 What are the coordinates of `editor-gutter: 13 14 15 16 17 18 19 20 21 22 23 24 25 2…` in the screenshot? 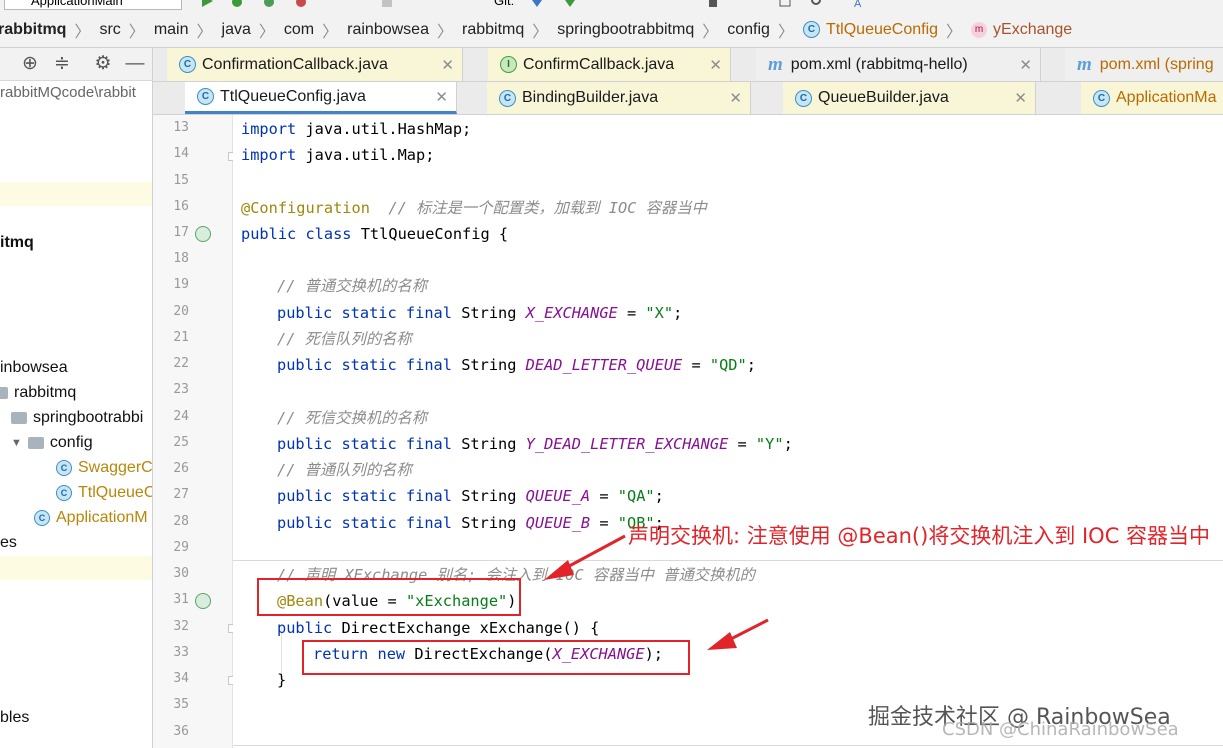 It's located at (195, 431).